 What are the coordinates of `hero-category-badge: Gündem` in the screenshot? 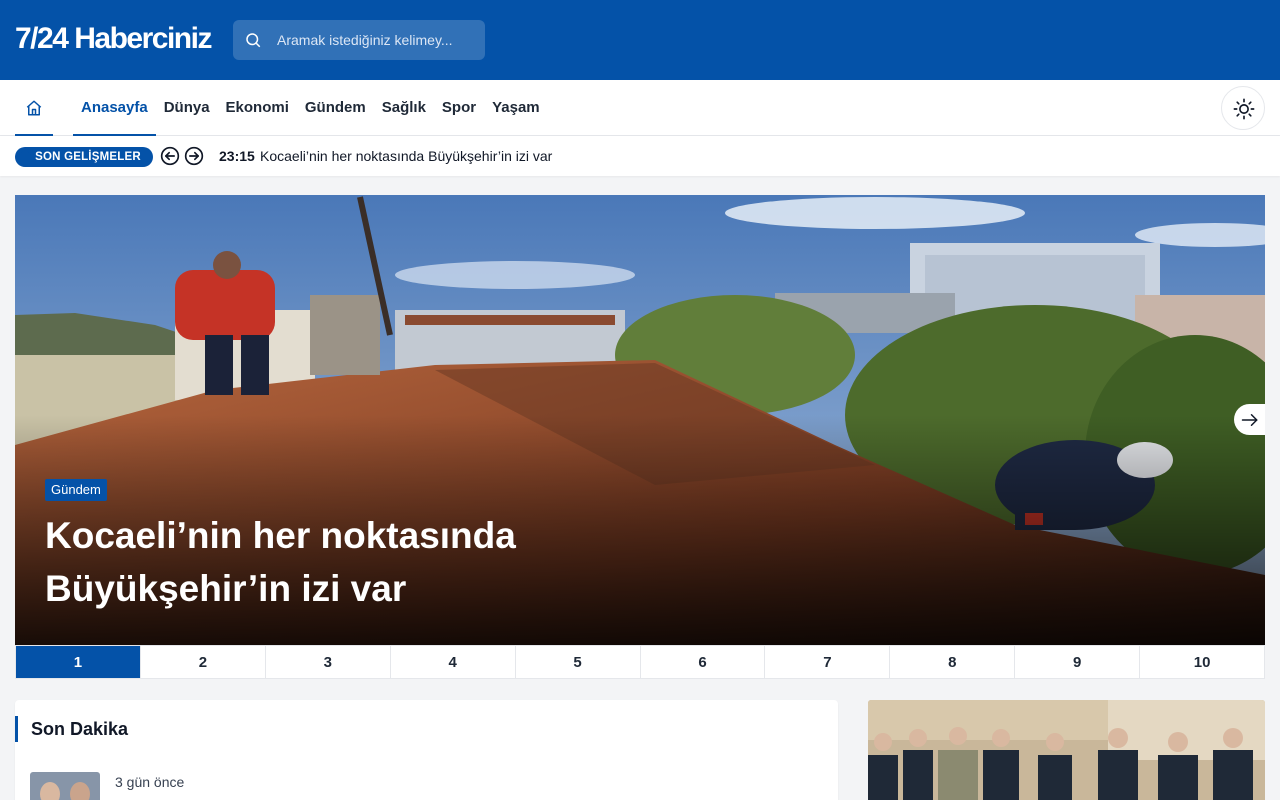 It's located at (76, 490).